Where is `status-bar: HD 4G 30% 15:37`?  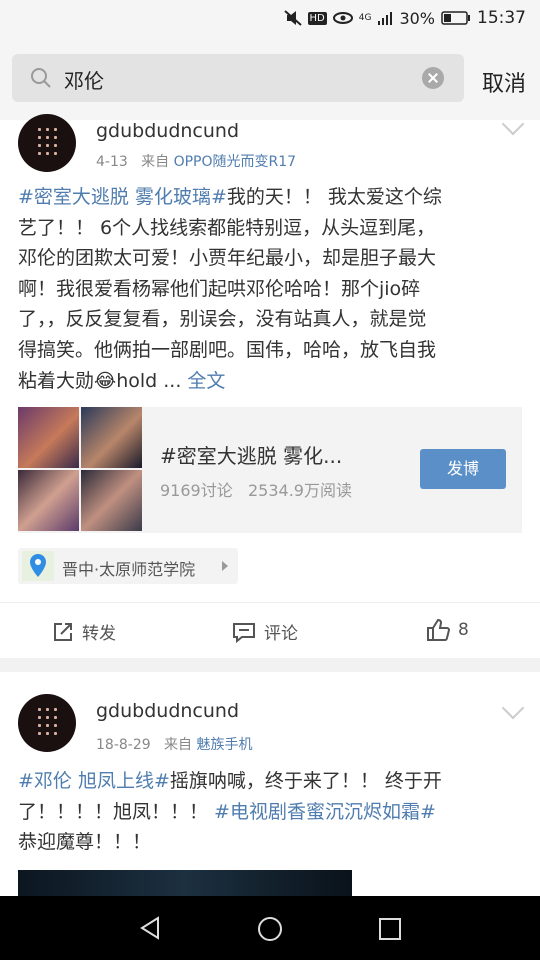
status-bar: HD 4G 30% 15:37 is located at coordinates (270, 19).